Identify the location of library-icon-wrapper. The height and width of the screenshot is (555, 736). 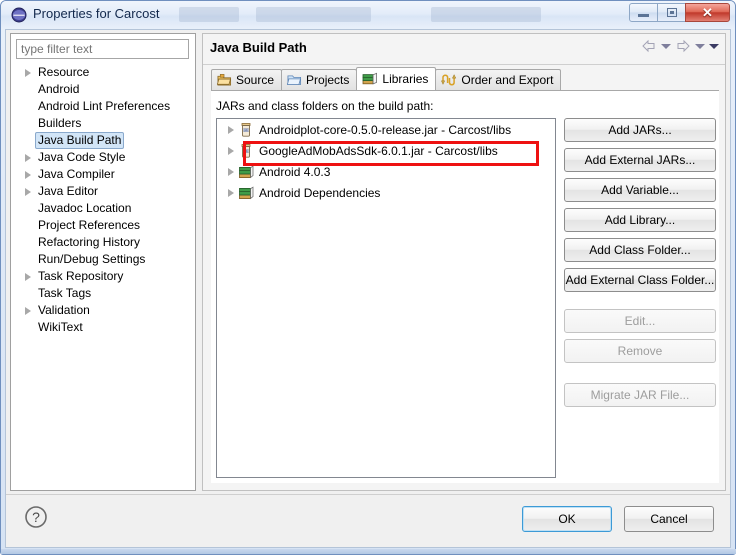
(246, 172).